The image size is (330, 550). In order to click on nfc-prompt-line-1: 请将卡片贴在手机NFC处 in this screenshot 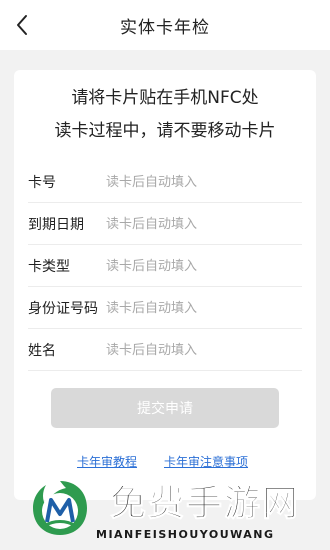, I will do `click(165, 98)`.